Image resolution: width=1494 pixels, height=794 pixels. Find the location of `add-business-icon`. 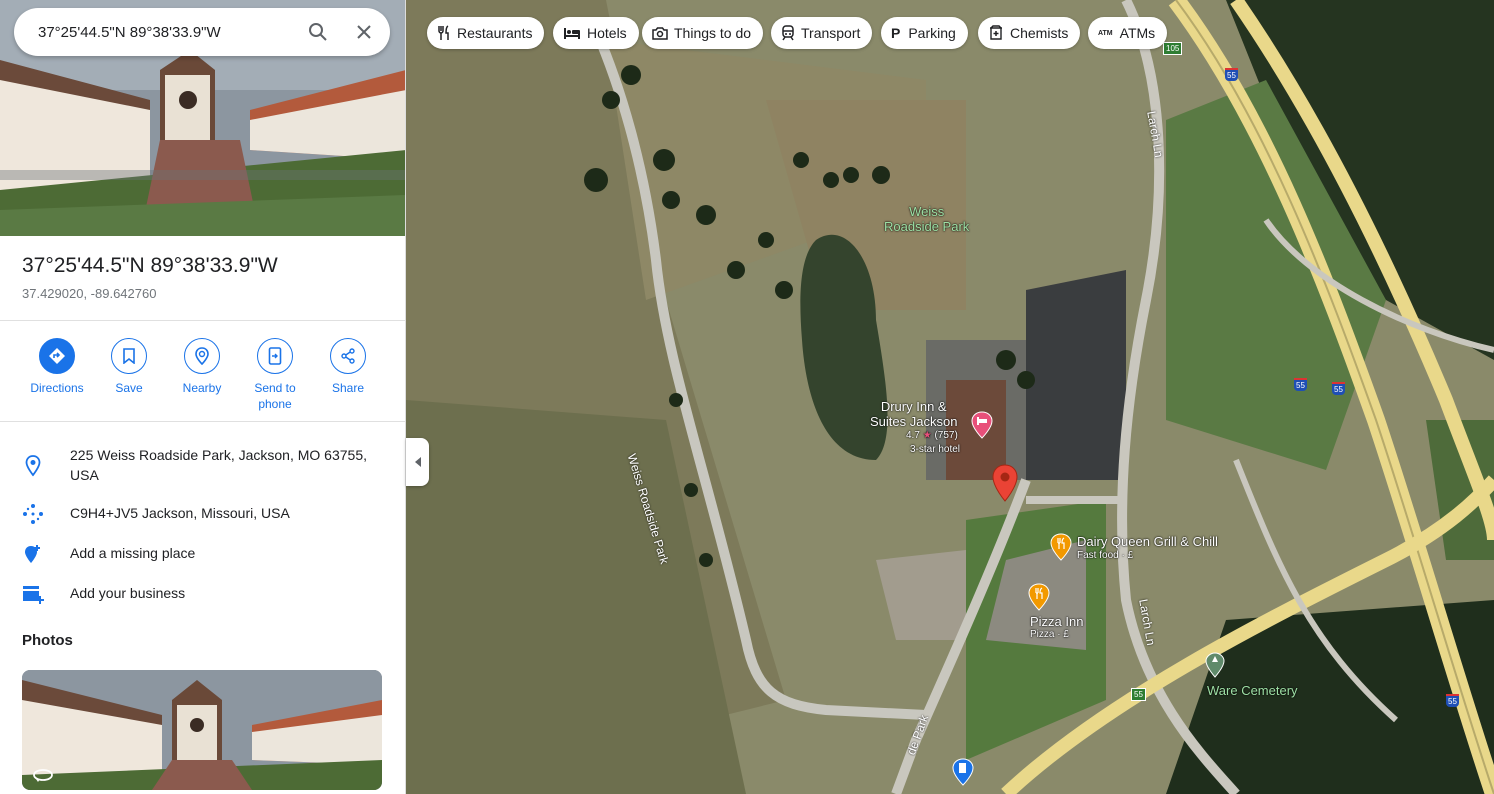

add-business-icon is located at coordinates (33, 595).